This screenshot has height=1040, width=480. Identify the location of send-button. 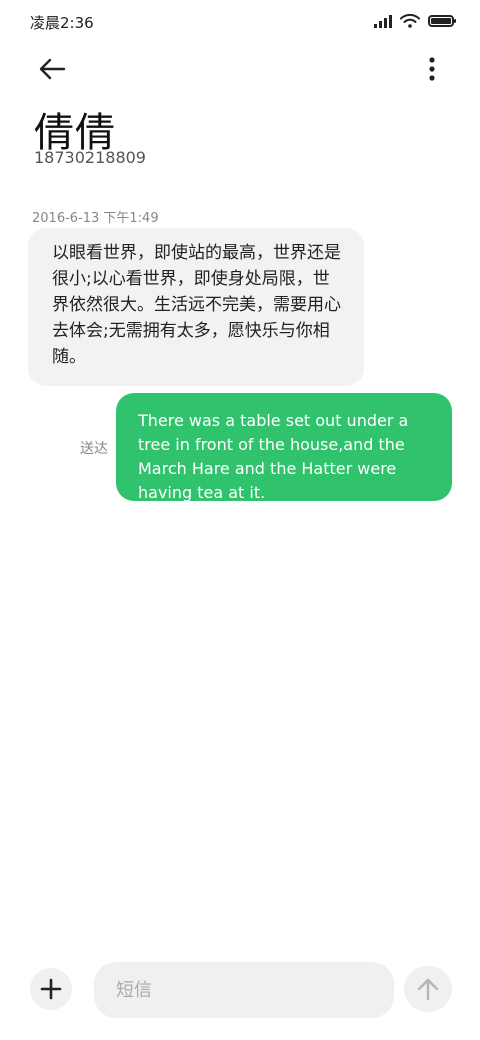
(428, 989).